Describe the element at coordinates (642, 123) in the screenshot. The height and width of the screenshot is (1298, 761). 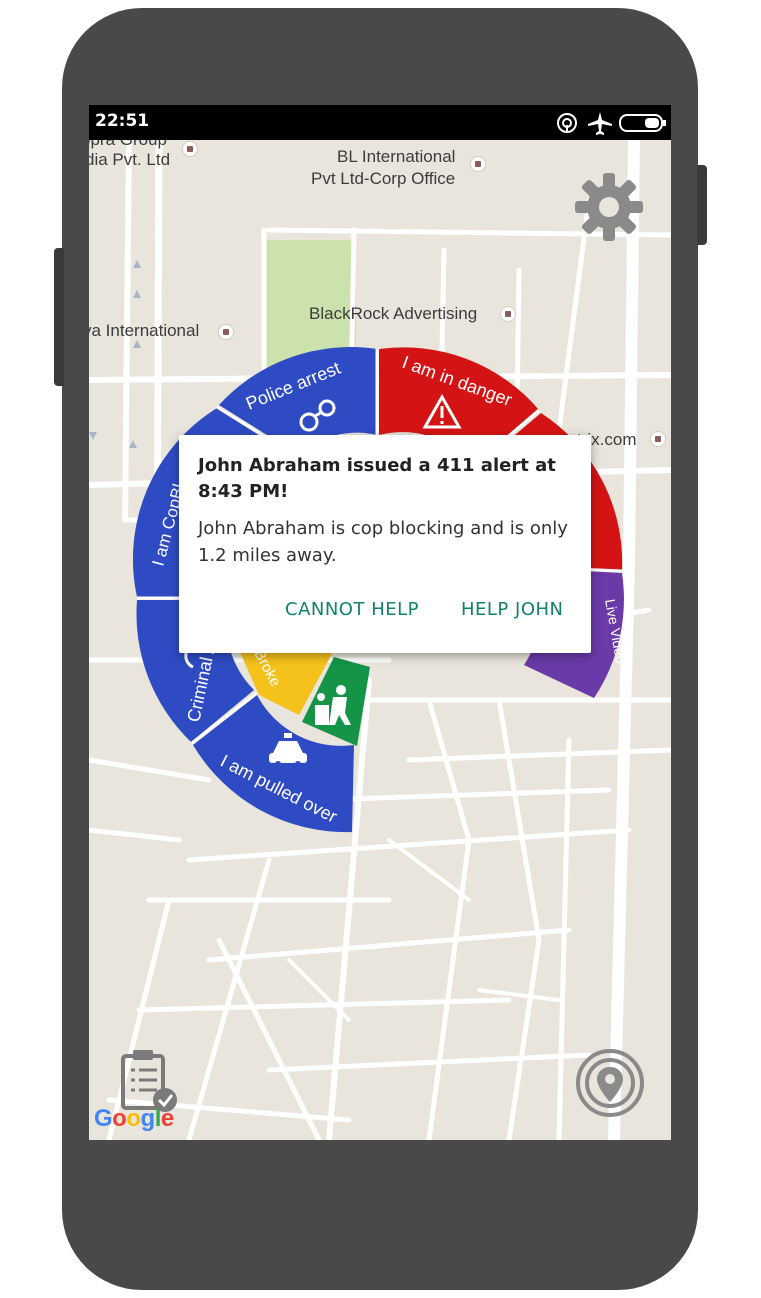
I see `battery-icon` at that location.